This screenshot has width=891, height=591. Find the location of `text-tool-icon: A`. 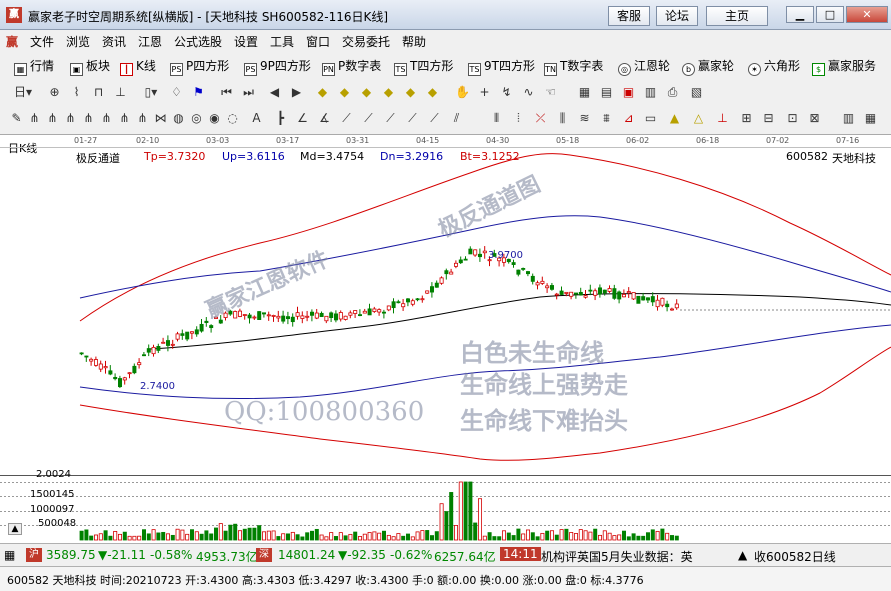

text-tool-icon: A is located at coordinates (256, 118).